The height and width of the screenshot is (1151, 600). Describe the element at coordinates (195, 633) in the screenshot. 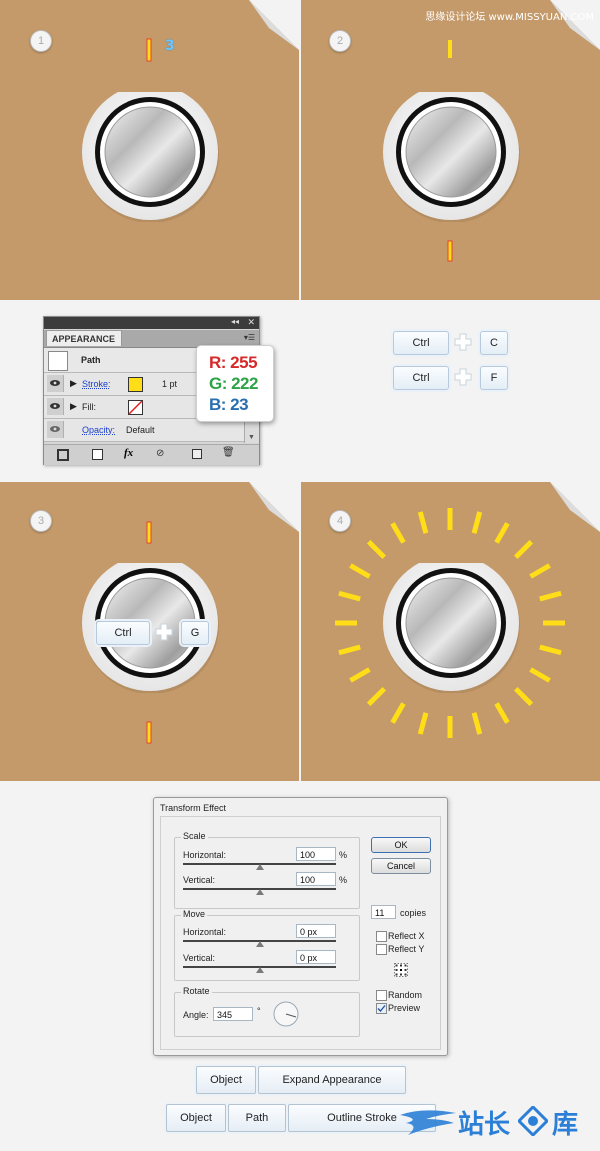

I see `g-key: G` at that location.